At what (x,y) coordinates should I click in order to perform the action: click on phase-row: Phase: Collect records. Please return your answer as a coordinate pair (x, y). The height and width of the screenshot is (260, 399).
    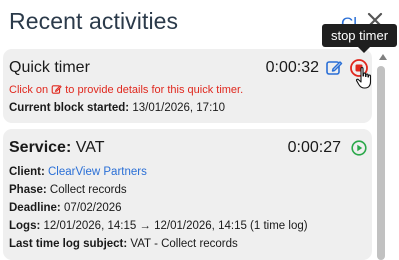
    Looking at the image, I should click on (68, 190).